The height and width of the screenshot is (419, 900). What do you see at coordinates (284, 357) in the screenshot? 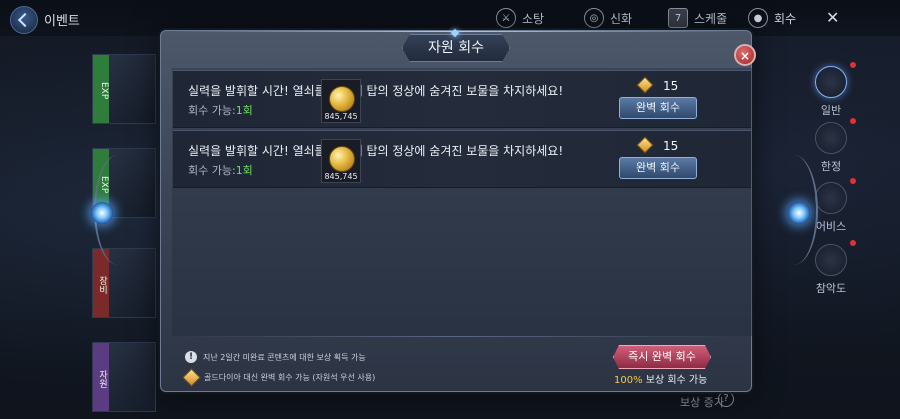
I see `info-note-text: 지난 2일간 미완료 콘텐츠에 대한 보상 획득 가능` at bounding box center [284, 357].